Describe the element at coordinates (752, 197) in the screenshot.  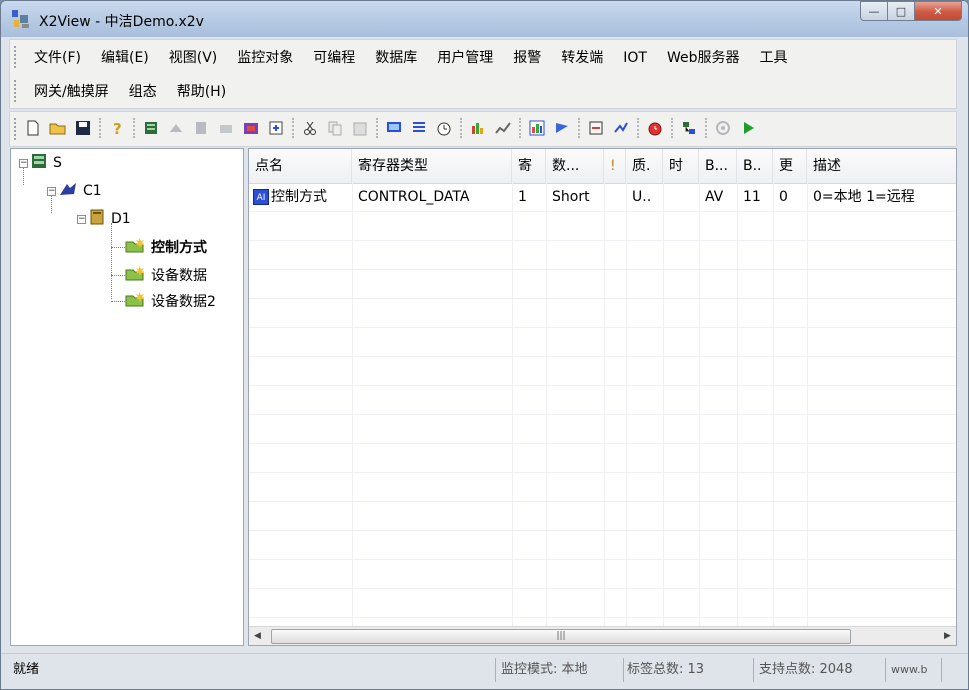
I see `table-cell: 11` at that location.